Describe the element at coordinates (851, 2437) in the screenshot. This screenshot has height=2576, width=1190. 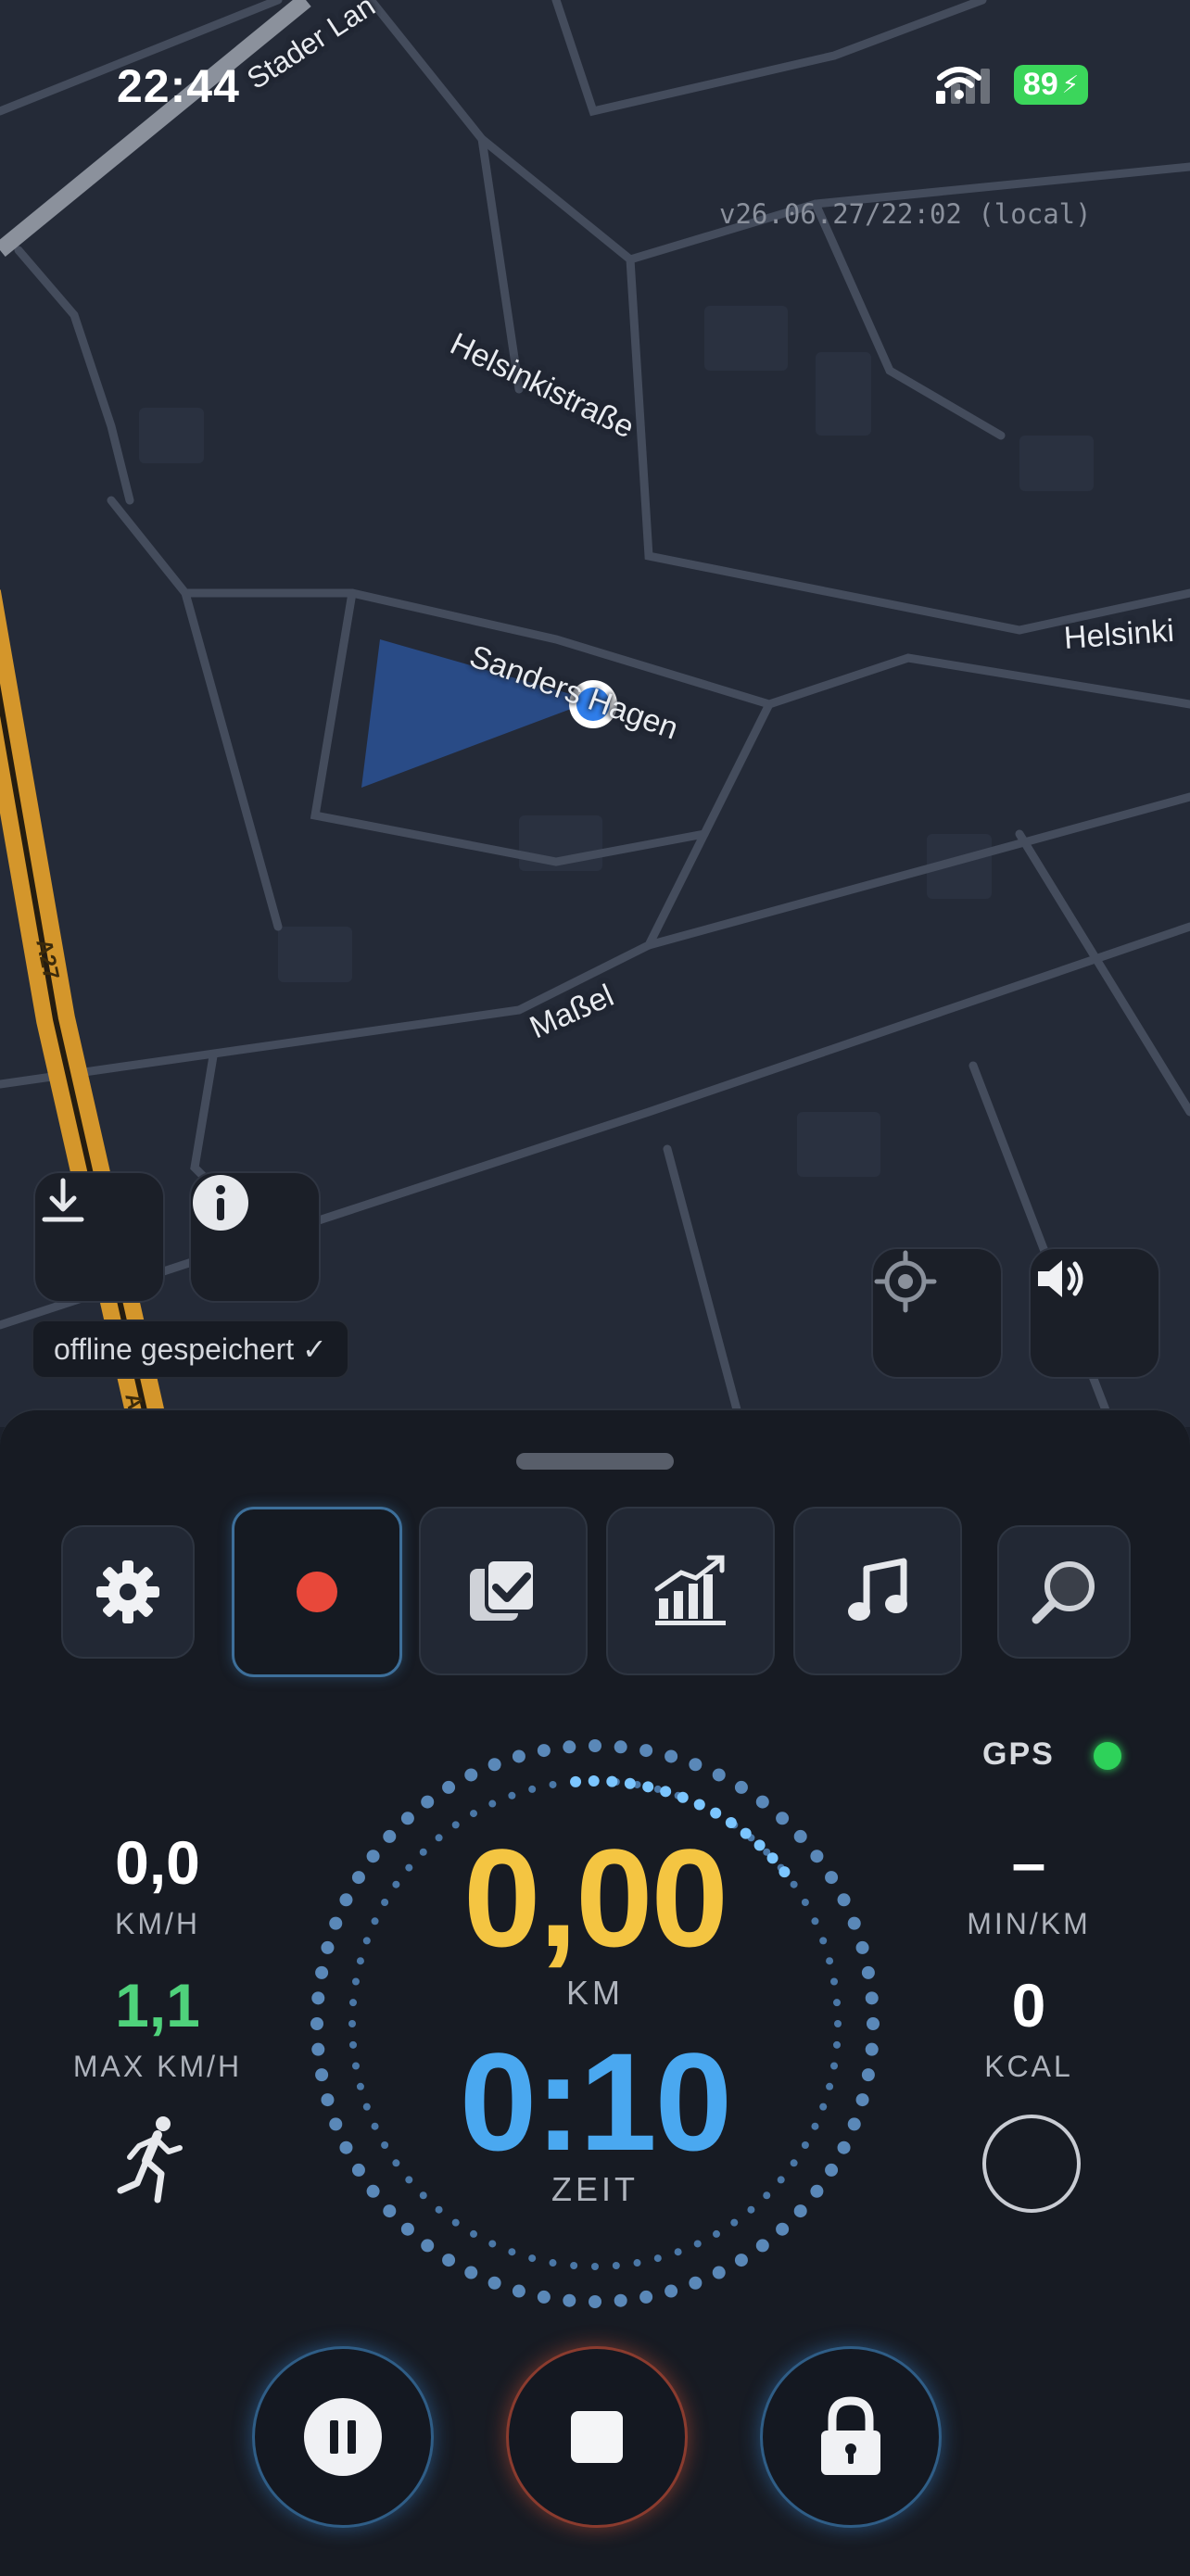
I see `lock-screen-button` at that location.